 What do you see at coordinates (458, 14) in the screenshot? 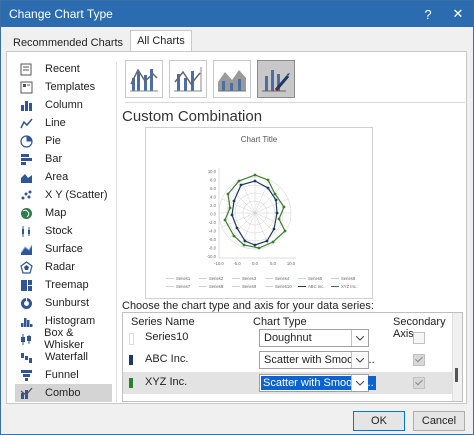
I see `close-button: ✕` at bounding box center [458, 14].